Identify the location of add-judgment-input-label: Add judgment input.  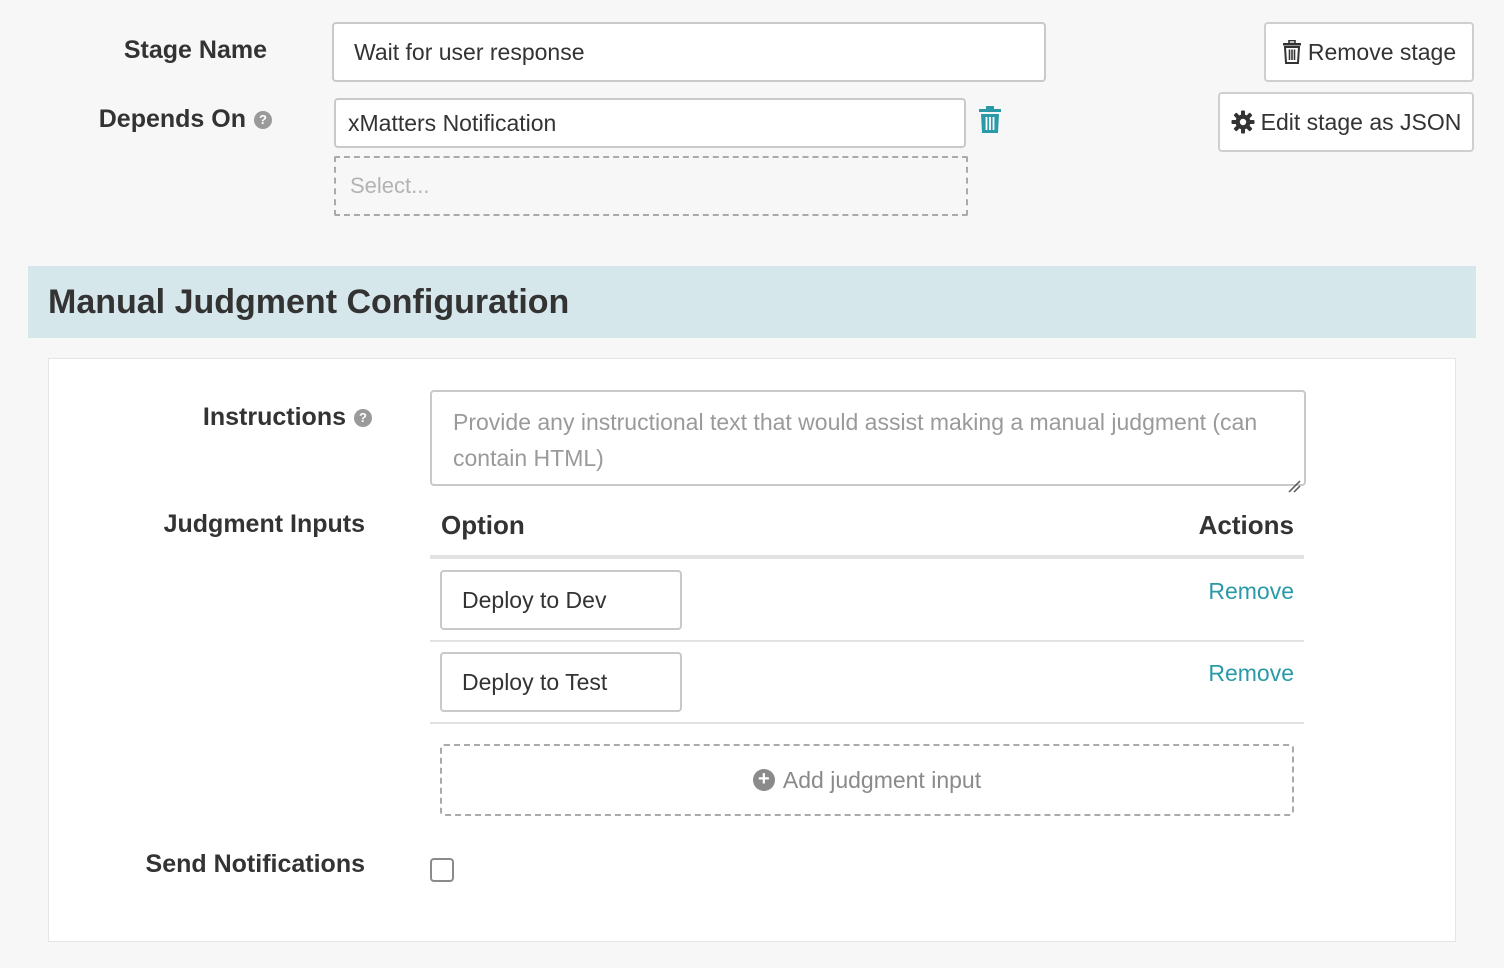
(882, 779).